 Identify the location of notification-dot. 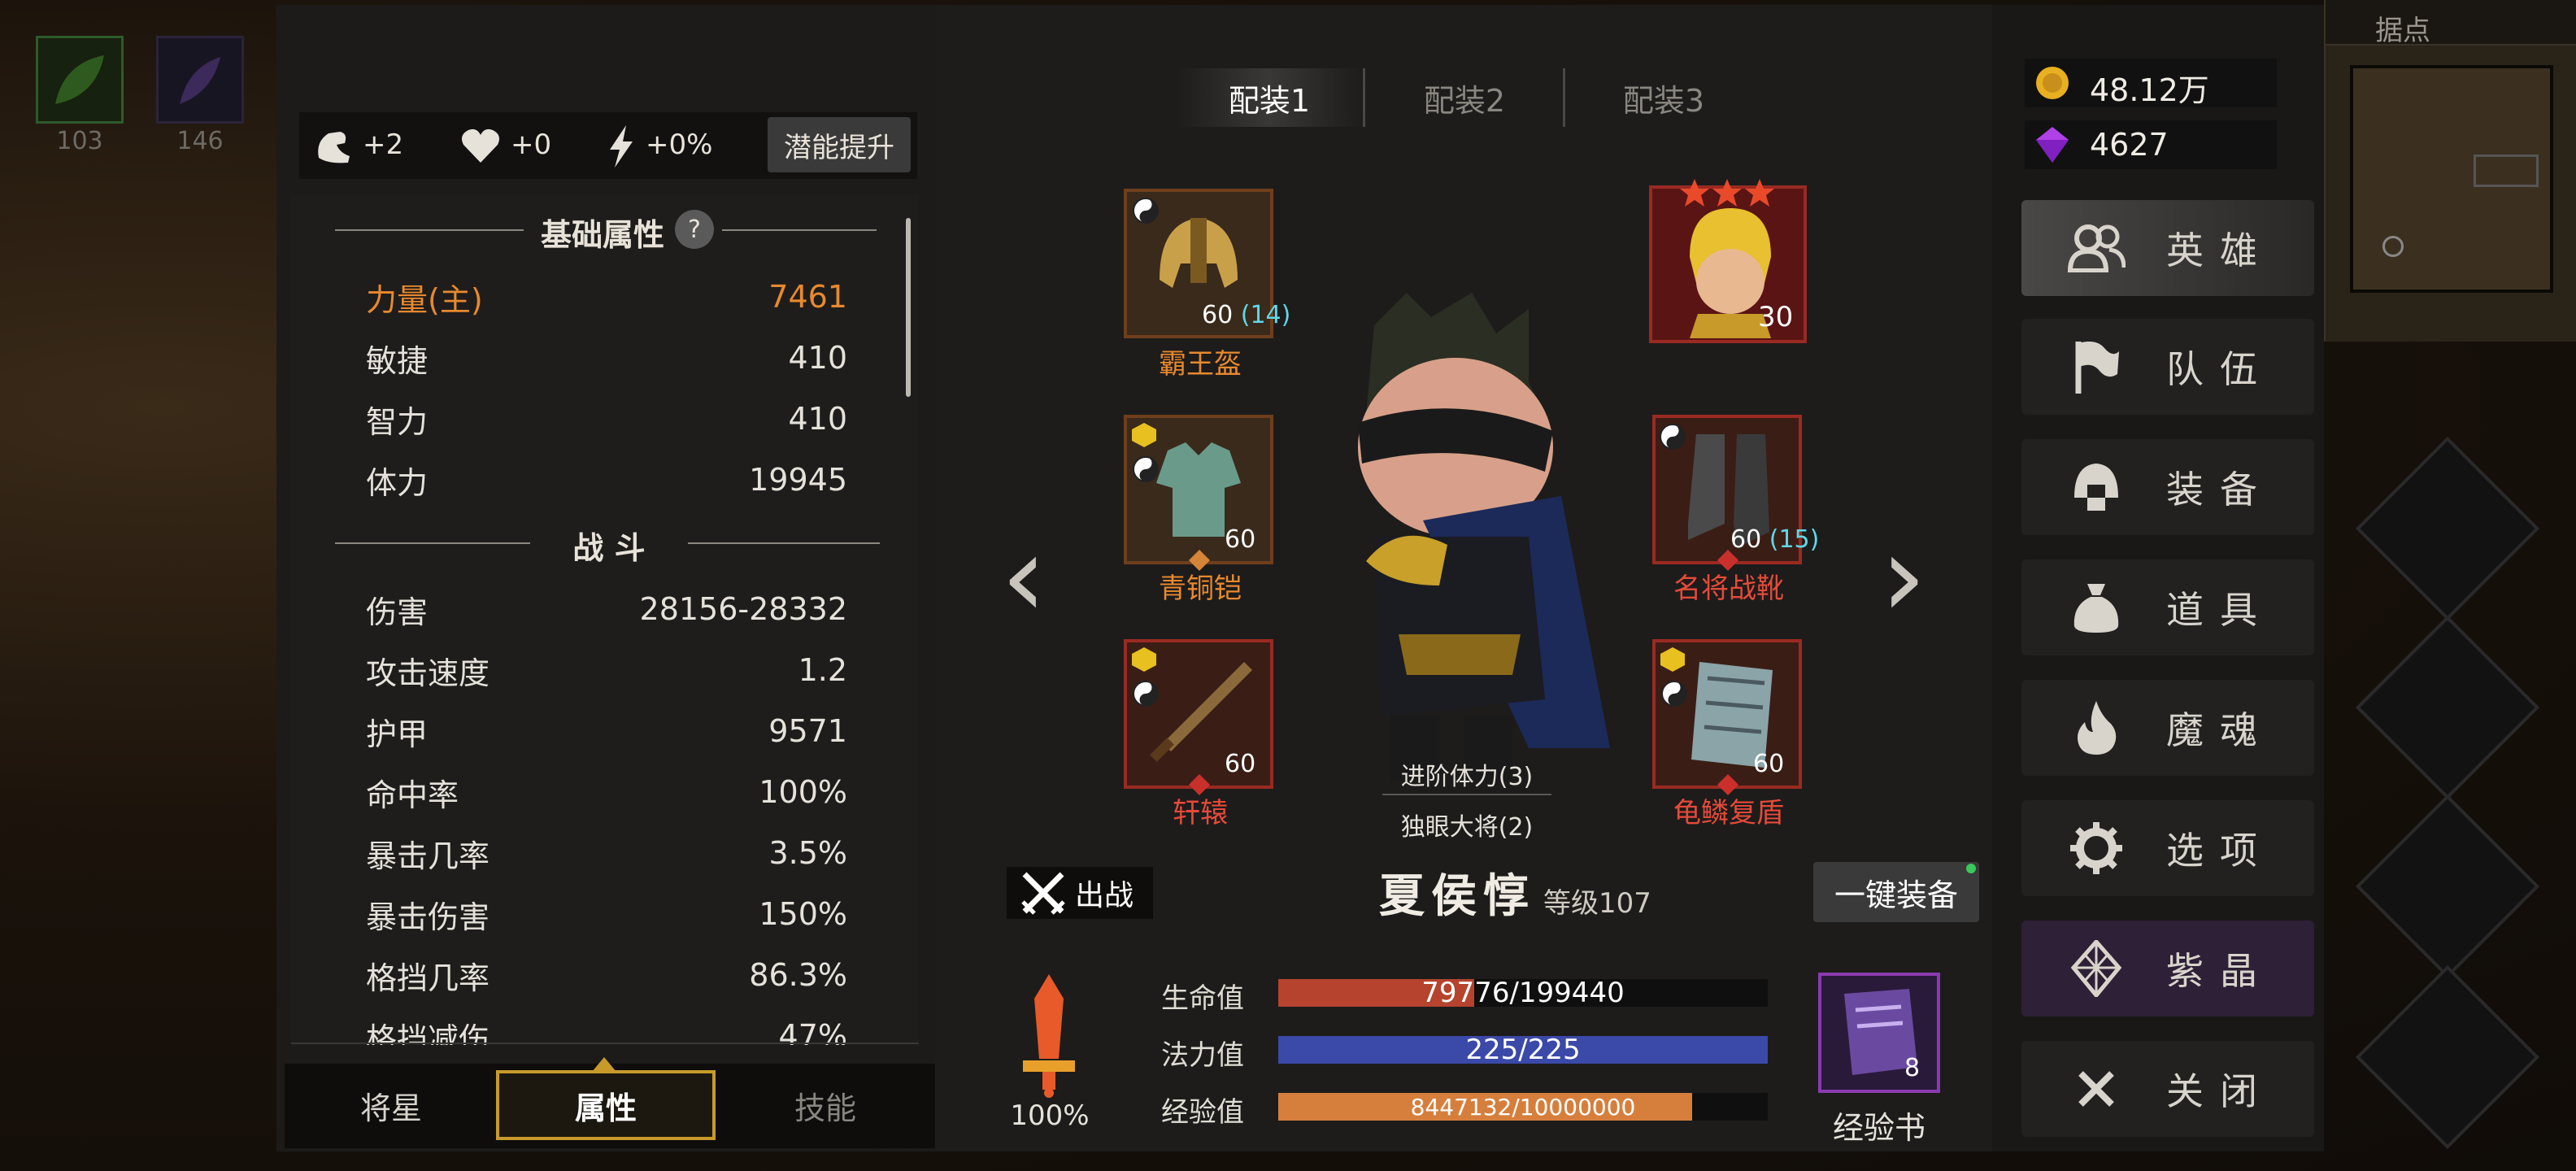
(1971, 868).